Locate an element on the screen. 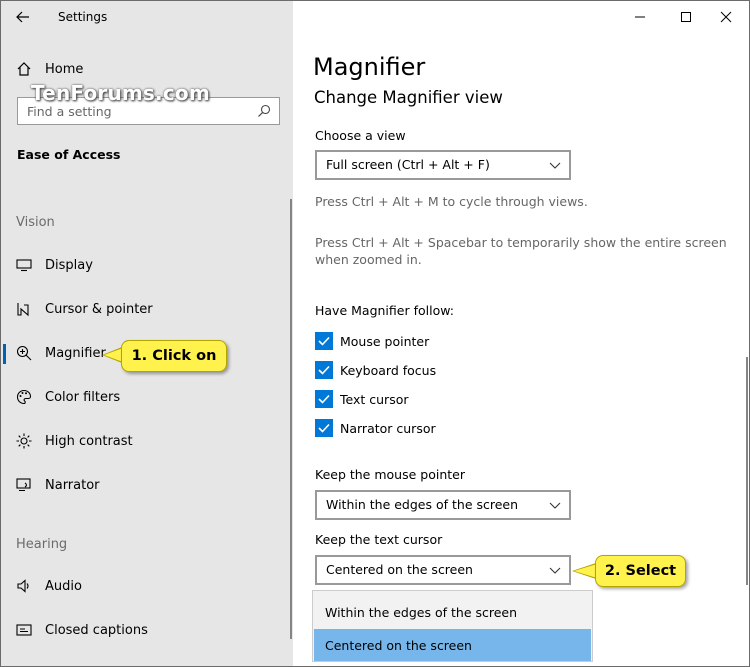  section-title: Ease of Access is located at coordinates (69, 154).